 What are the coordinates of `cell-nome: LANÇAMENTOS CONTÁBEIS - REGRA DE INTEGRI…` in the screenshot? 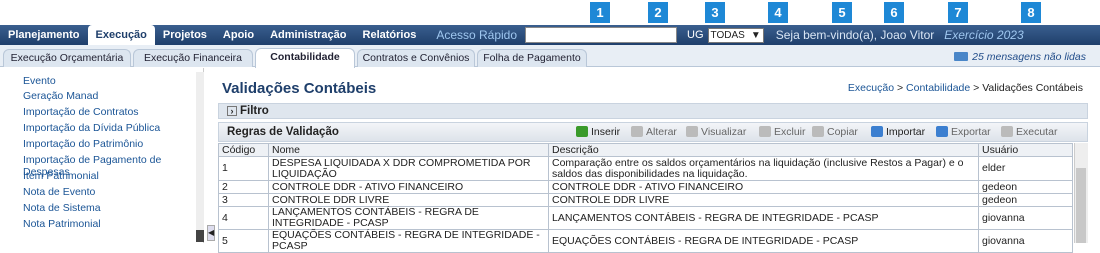 It's located at (408, 218).